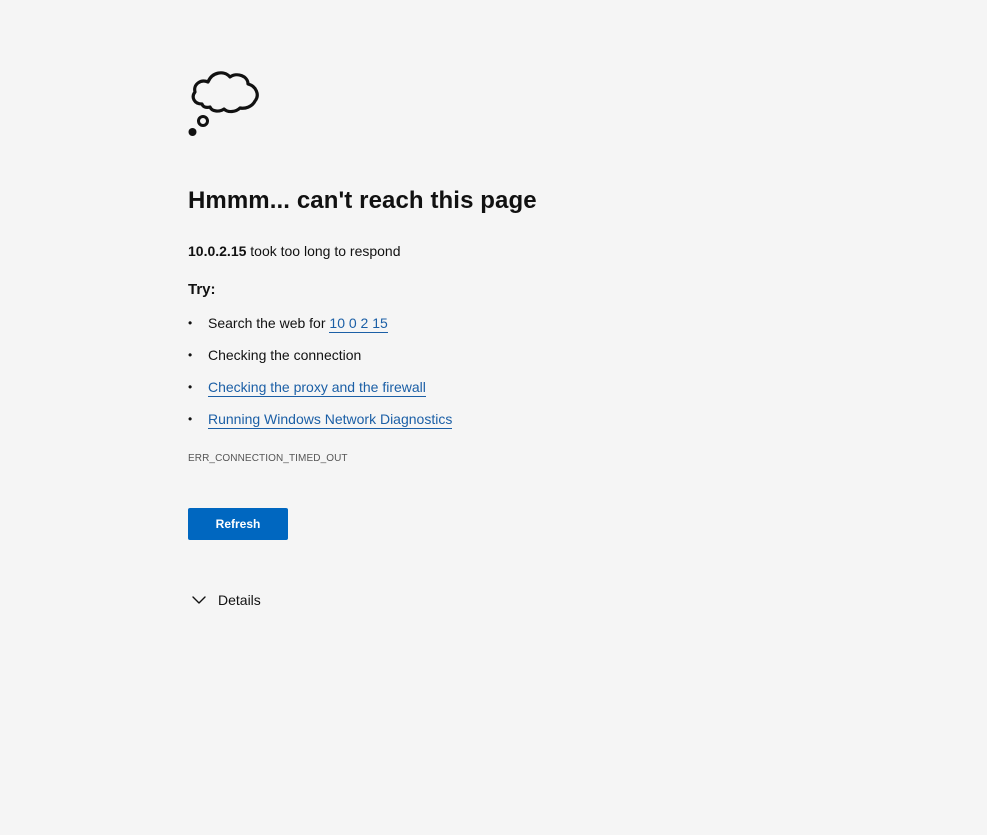  Describe the element at coordinates (317, 388) in the screenshot. I see `check-proxy-link: Checking the proxy and the firewall` at that location.